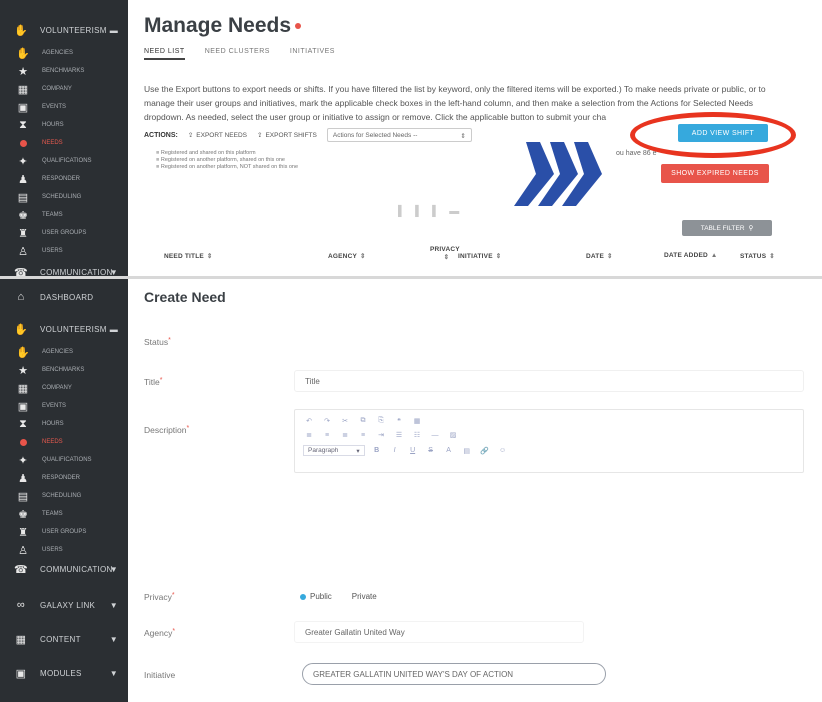 This screenshot has width=822, height=702. Describe the element at coordinates (23, 406) in the screenshot. I see `calendar-icon: ▣` at that location.